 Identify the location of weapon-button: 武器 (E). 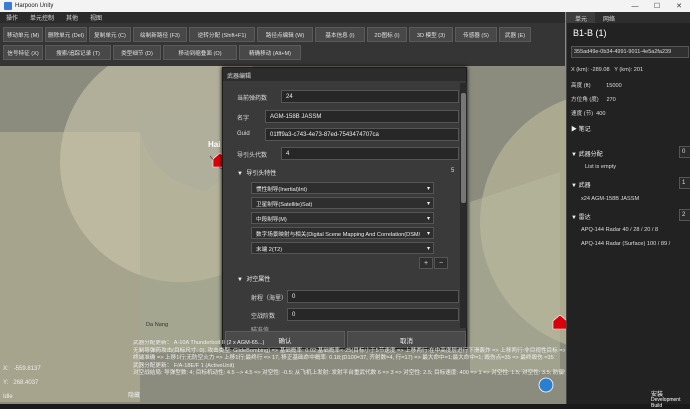
(515, 34).